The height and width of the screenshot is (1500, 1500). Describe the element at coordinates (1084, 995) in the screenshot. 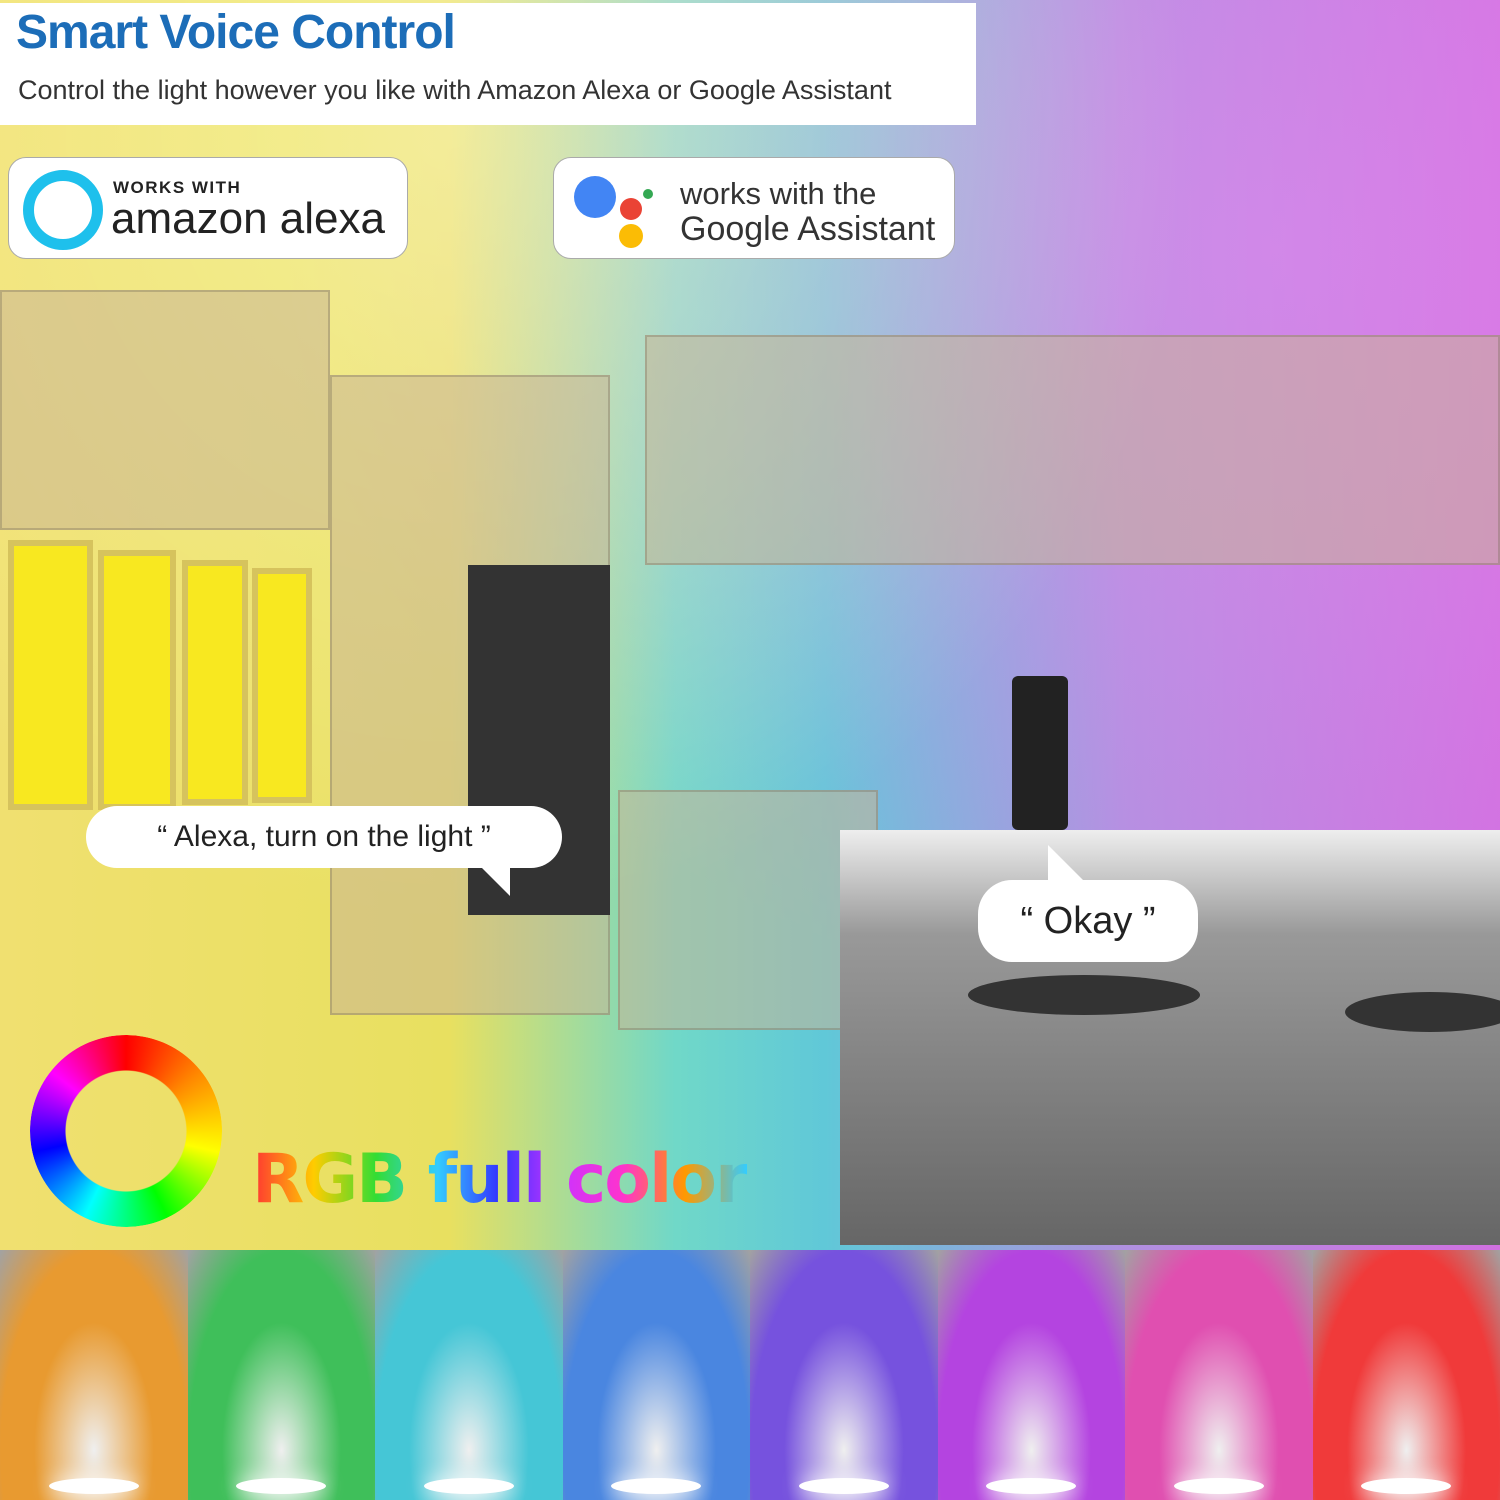

I see `bar-stool` at that location.